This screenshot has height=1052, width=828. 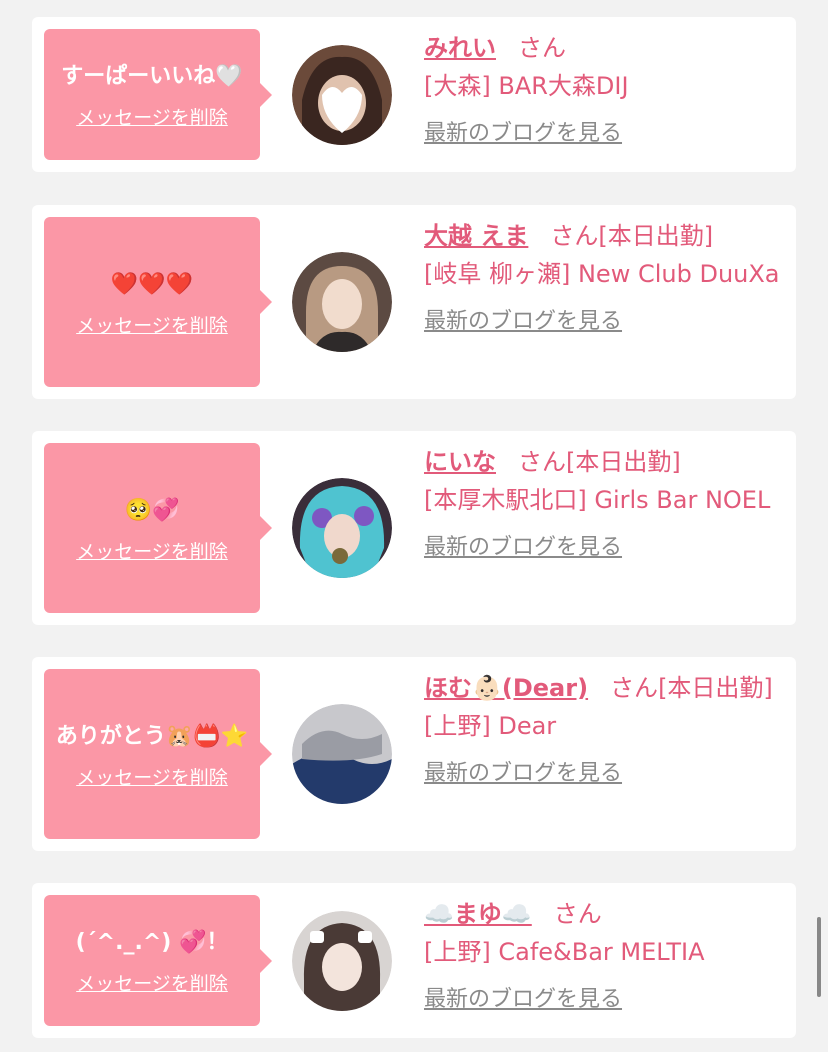 I want to click on profile-info: ほむ👶🏻(Dear) さん[本日出勤] [上野] Dear 最新のブログを見る, so click(x=604, y=731).